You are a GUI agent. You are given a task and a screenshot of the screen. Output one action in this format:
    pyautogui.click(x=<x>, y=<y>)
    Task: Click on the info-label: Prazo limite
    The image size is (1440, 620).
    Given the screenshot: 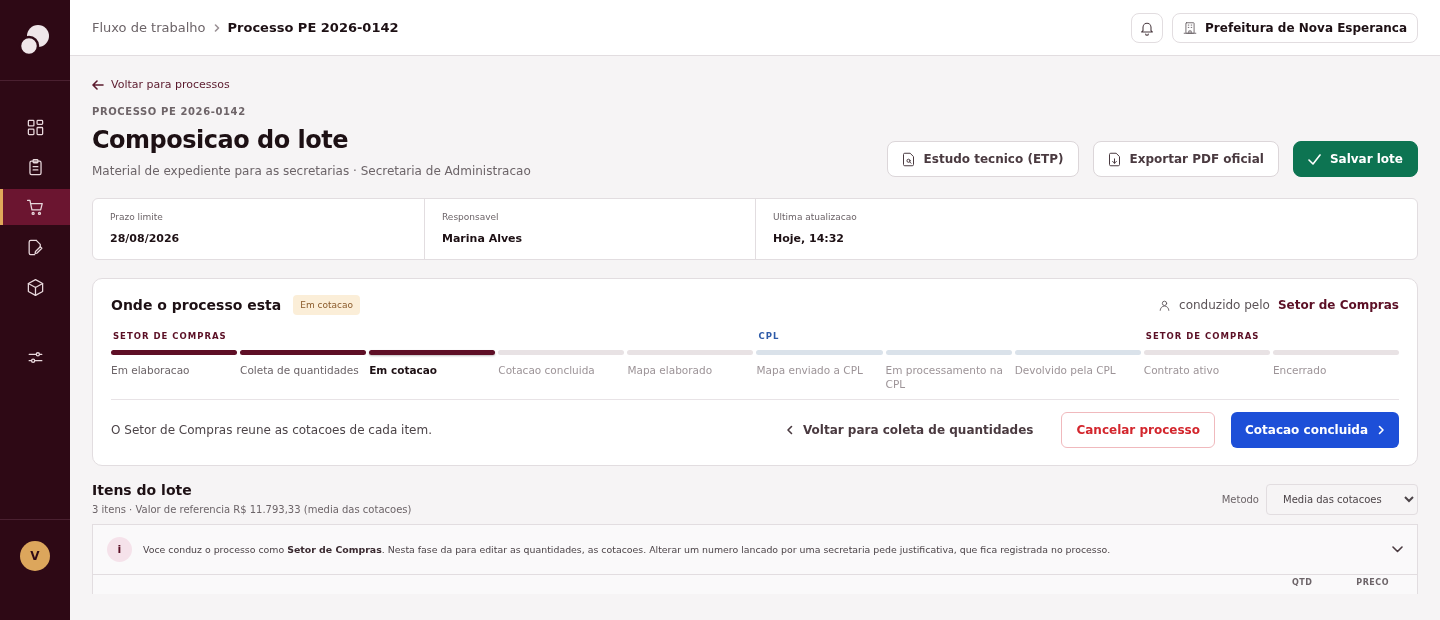 What is the action you would take?
    pyautogui.click(x=137, y=217)
    